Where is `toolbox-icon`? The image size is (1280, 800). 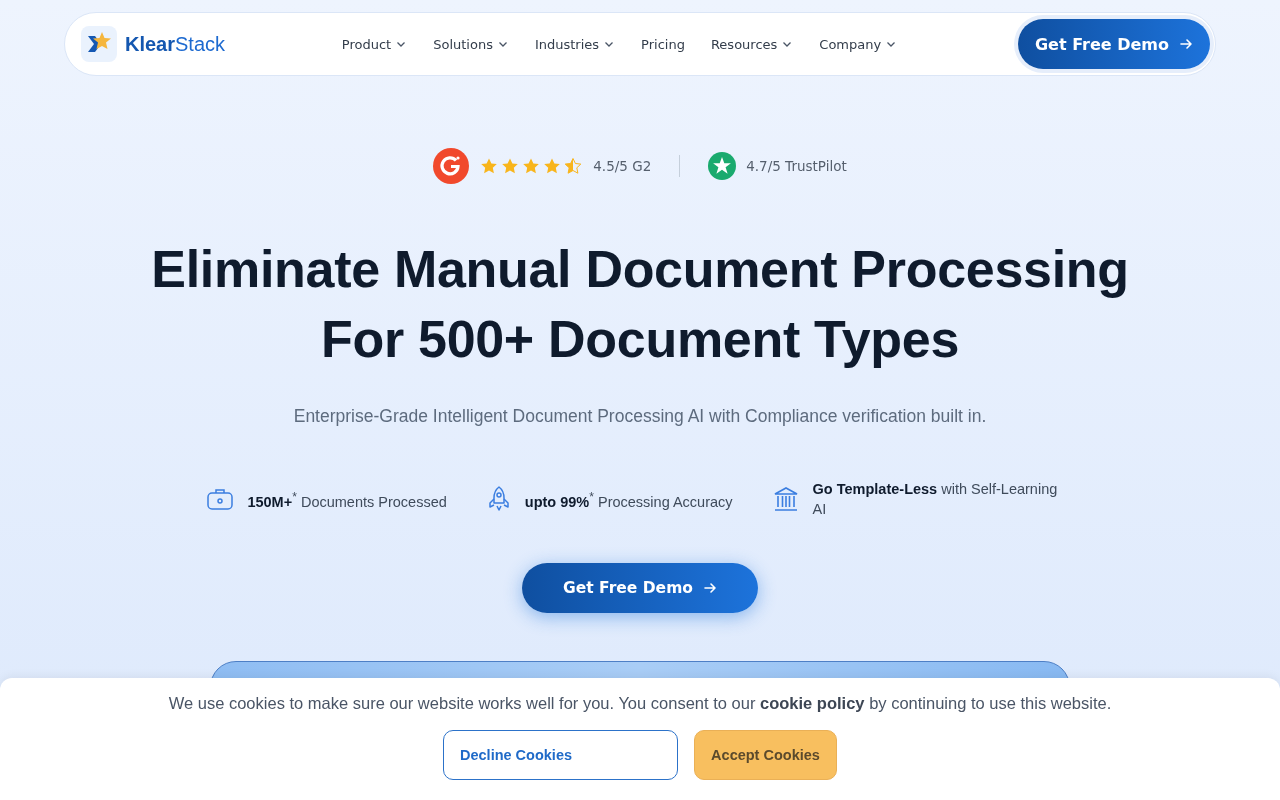 toolbox-icon is located at coordinates (220, 499).